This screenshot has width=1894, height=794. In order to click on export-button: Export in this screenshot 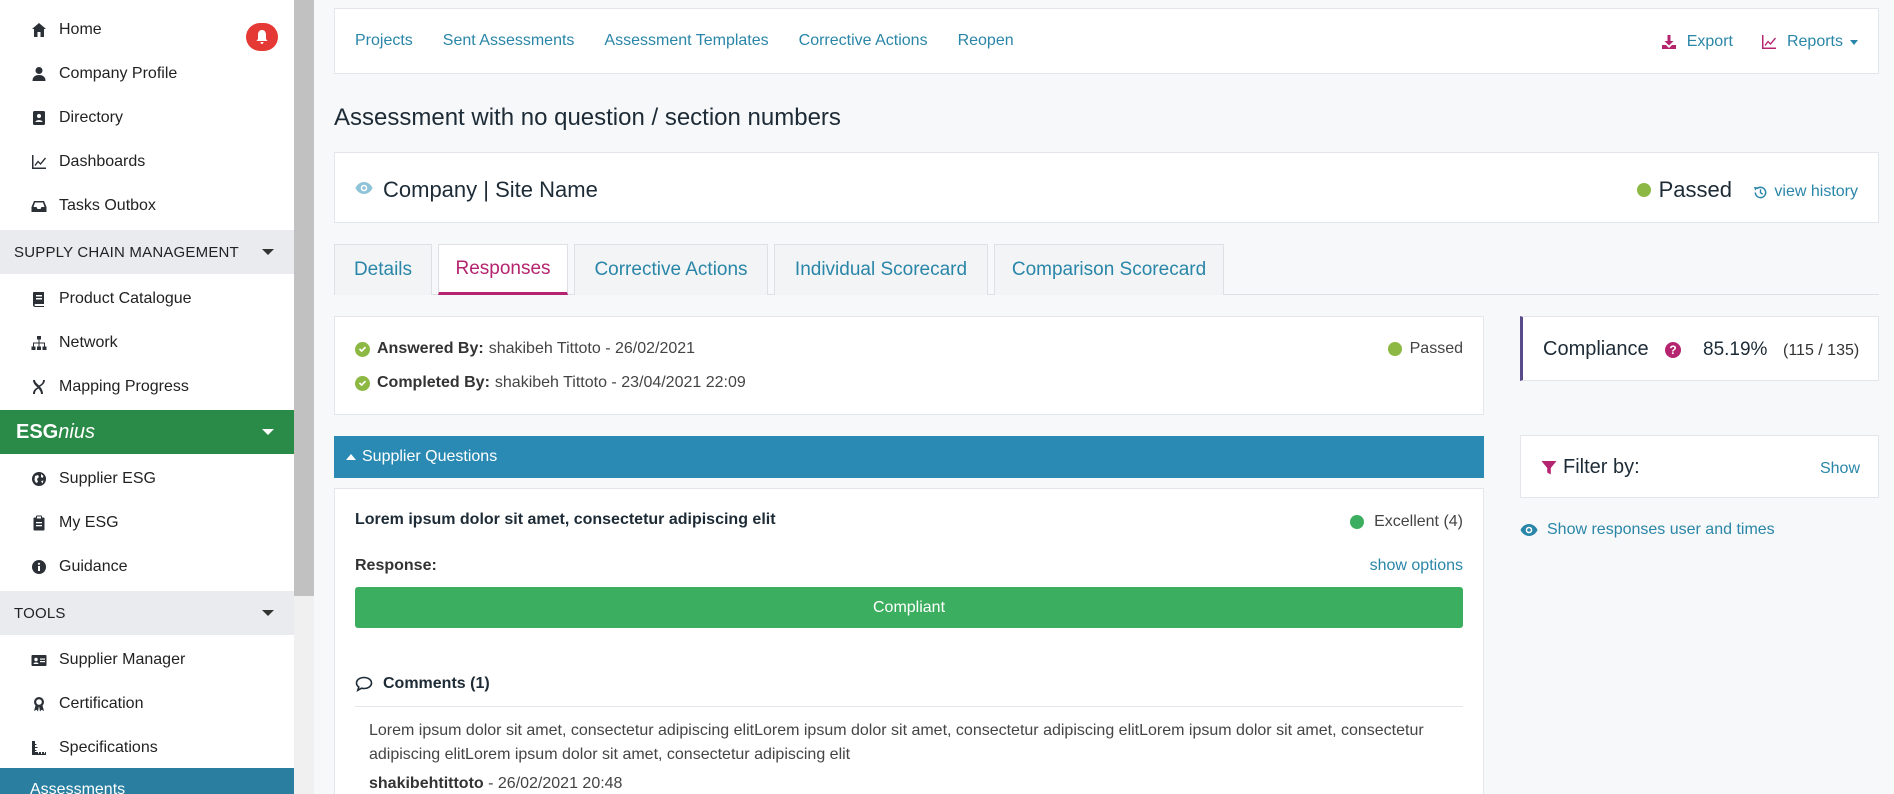, I will do `click(1697, 42)`.